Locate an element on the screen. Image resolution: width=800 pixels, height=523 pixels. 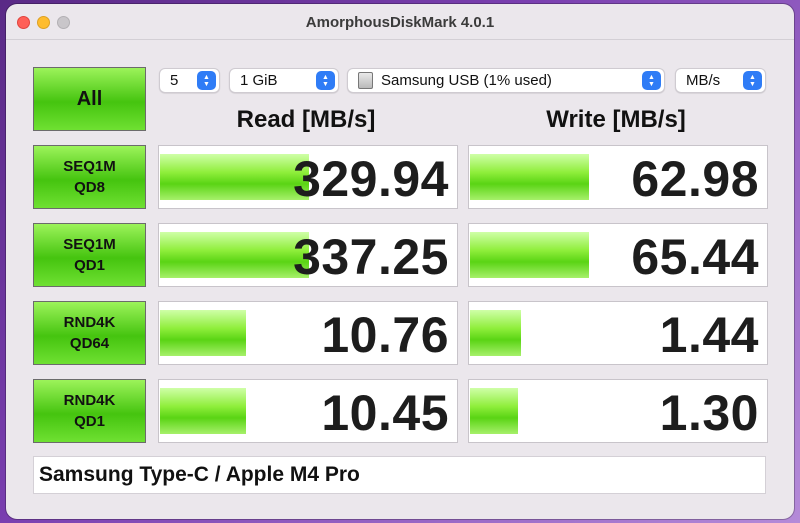
read-result-cell: 329.94 is located at coordinates (308, 177).